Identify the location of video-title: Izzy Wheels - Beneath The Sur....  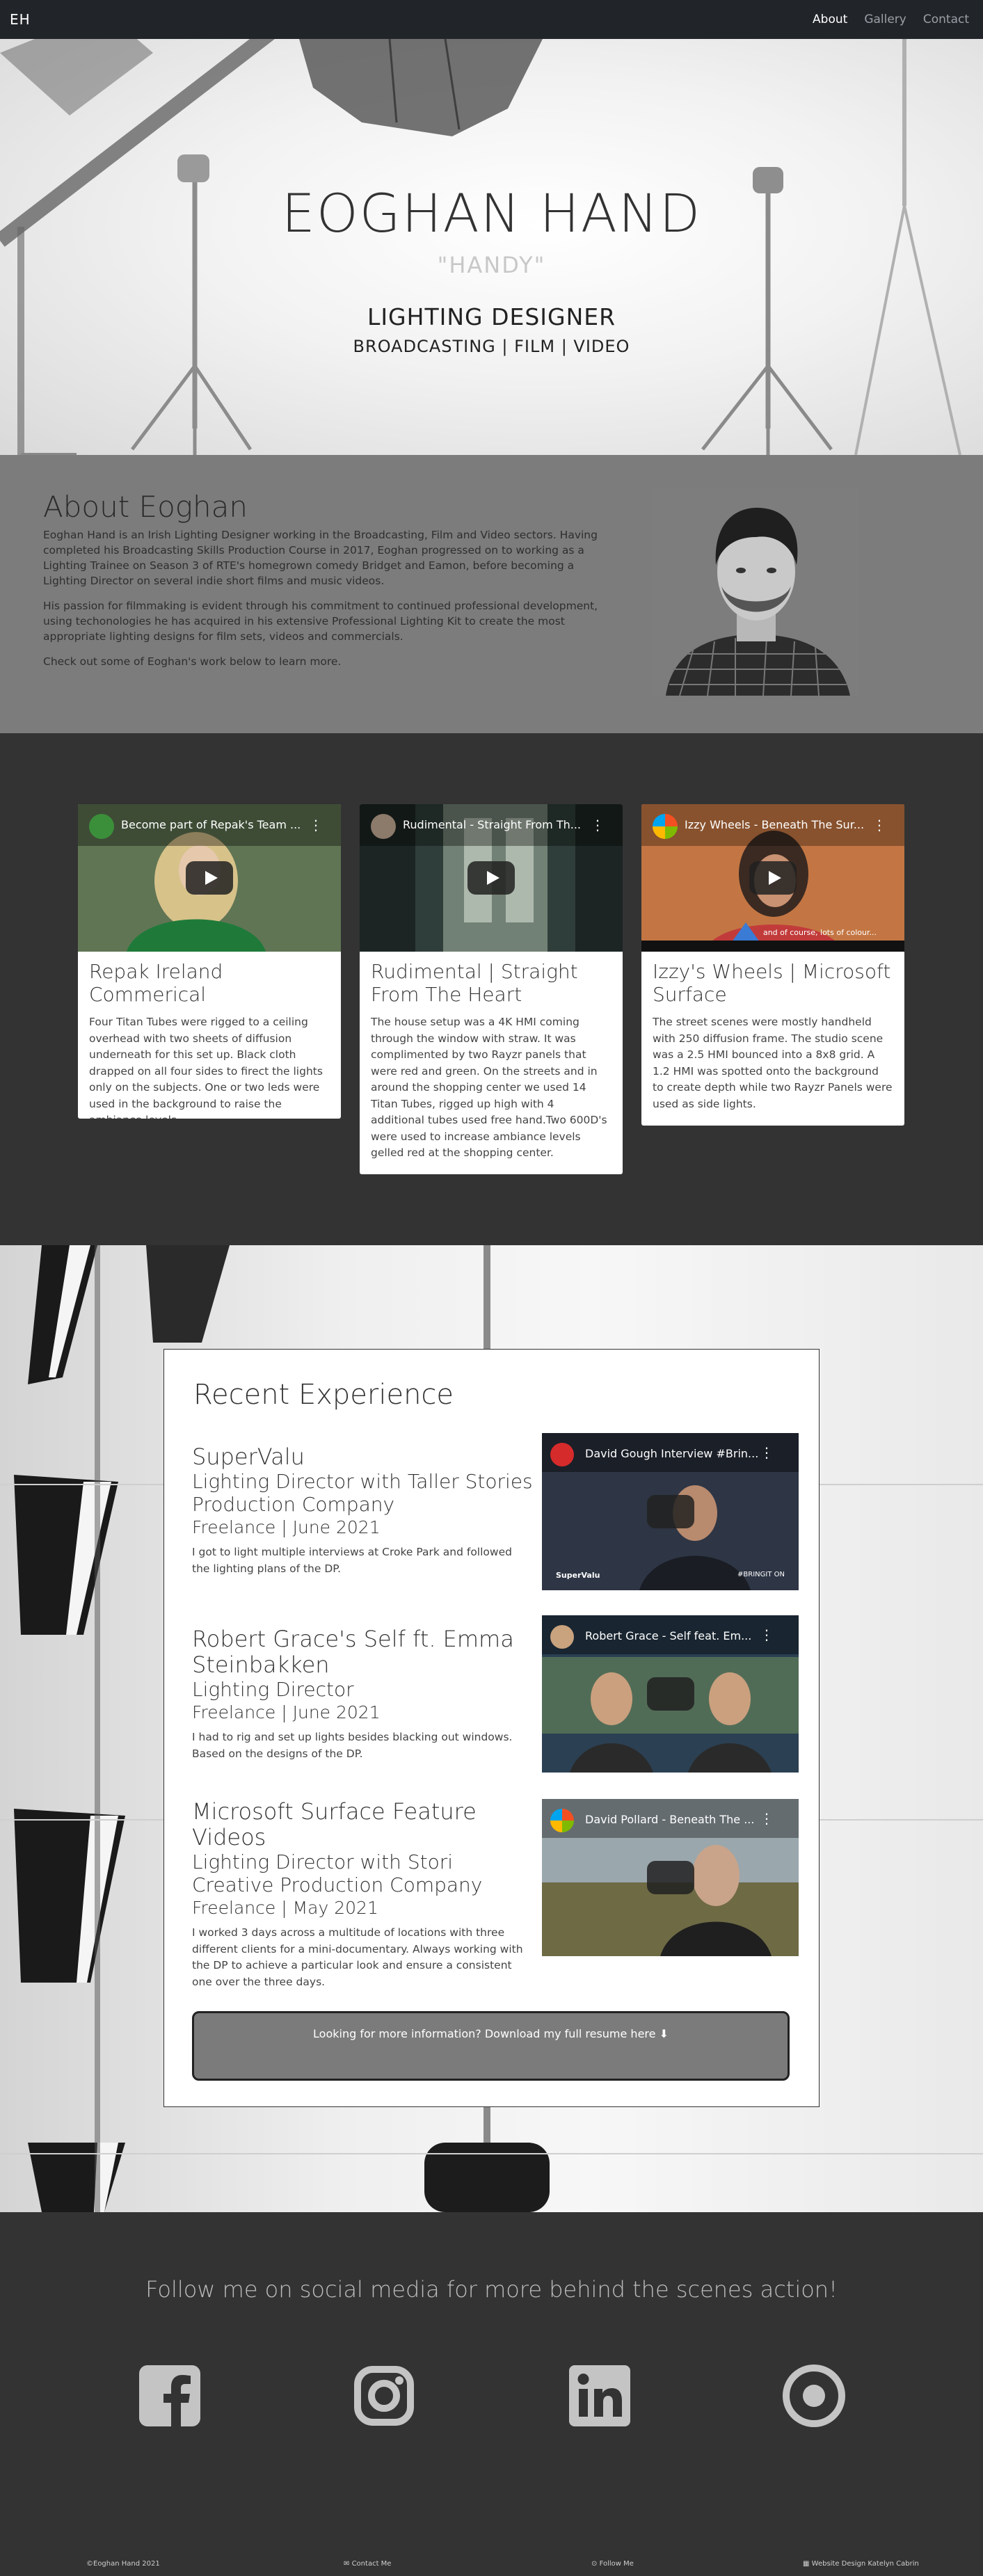
(782, 824).